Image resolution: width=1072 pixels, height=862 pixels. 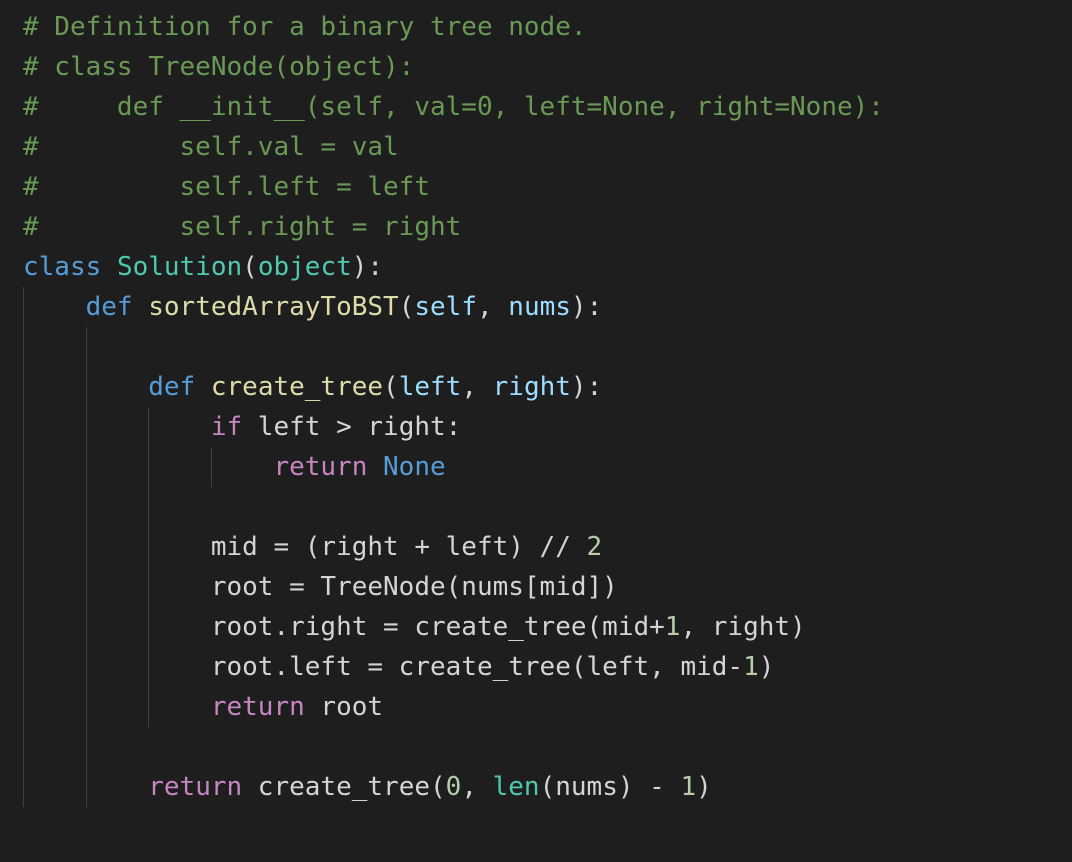 I want to click on code-token: , right), so click(x=743, y=627).